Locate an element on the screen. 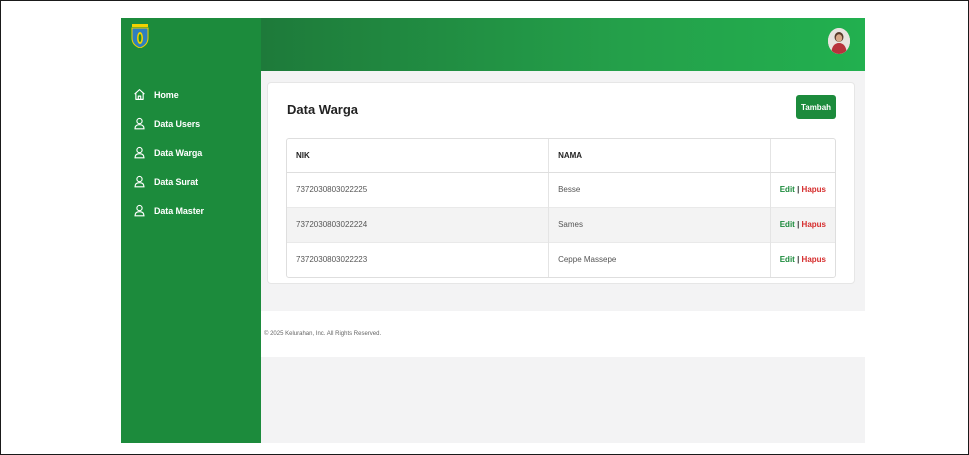 This screenshot has width=969, height=455. logo-icon is located at coordinates (140, 36).